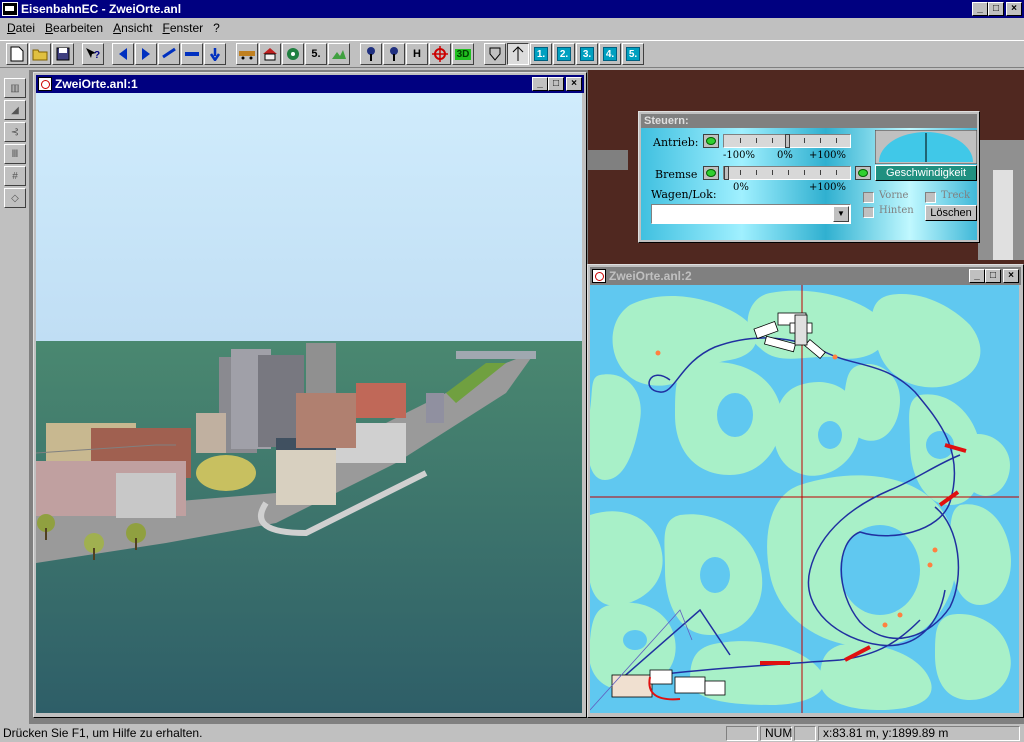 Image resolution: width=1024 pixels, height=742 pixels. I want to click on tool-b-icon, so click(518, 54).